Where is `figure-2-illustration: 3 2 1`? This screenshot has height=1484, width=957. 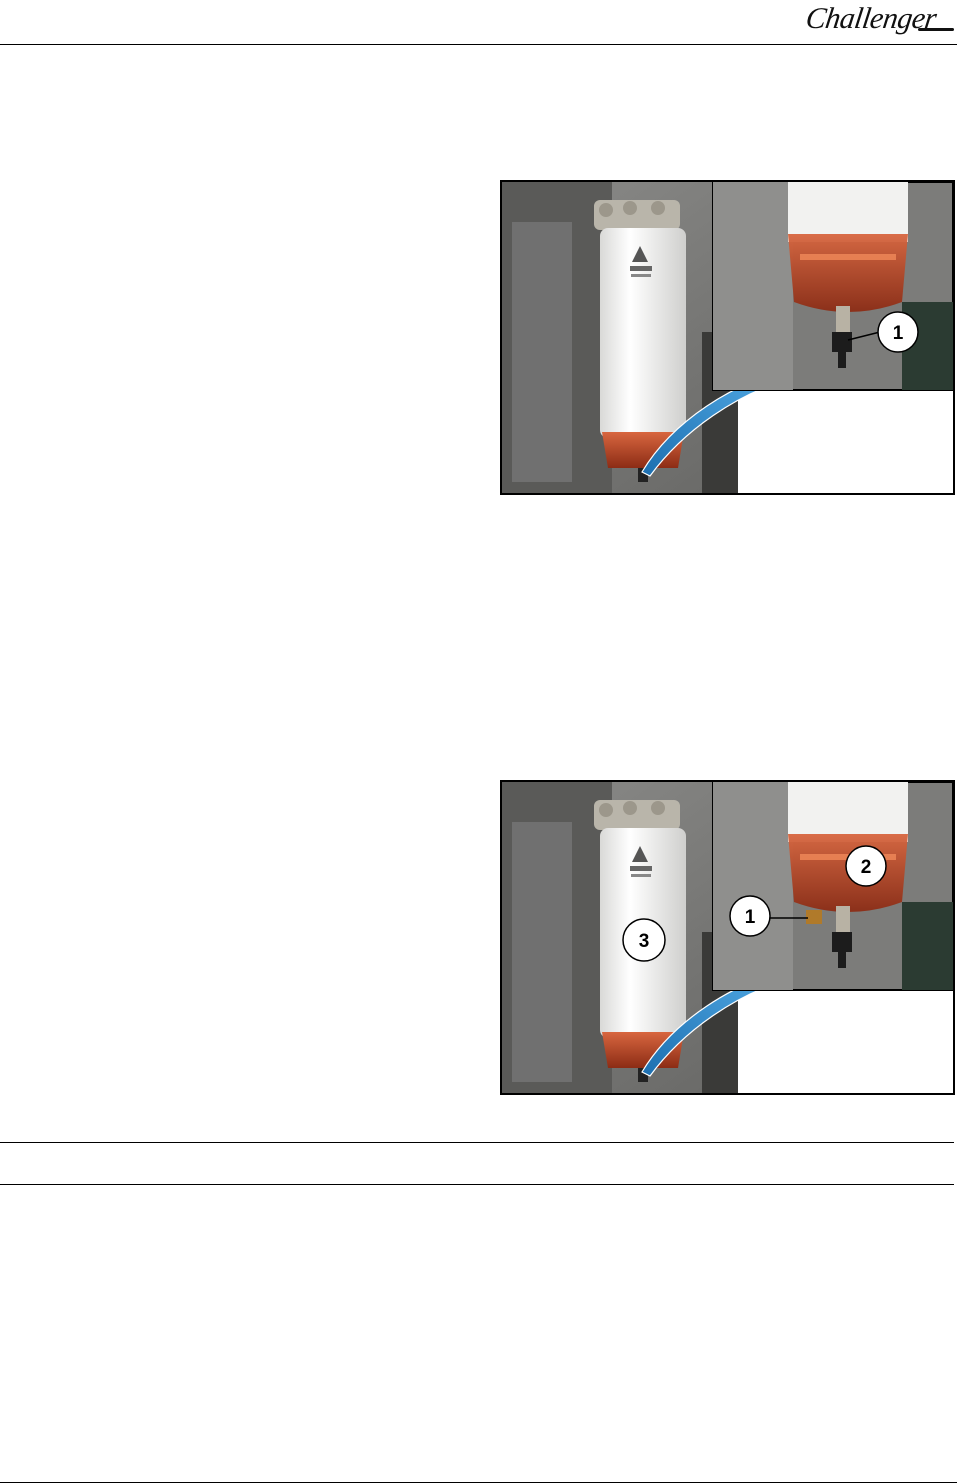 figure-2-illustration: 3 2 1 is located at coordinates (727, 937).